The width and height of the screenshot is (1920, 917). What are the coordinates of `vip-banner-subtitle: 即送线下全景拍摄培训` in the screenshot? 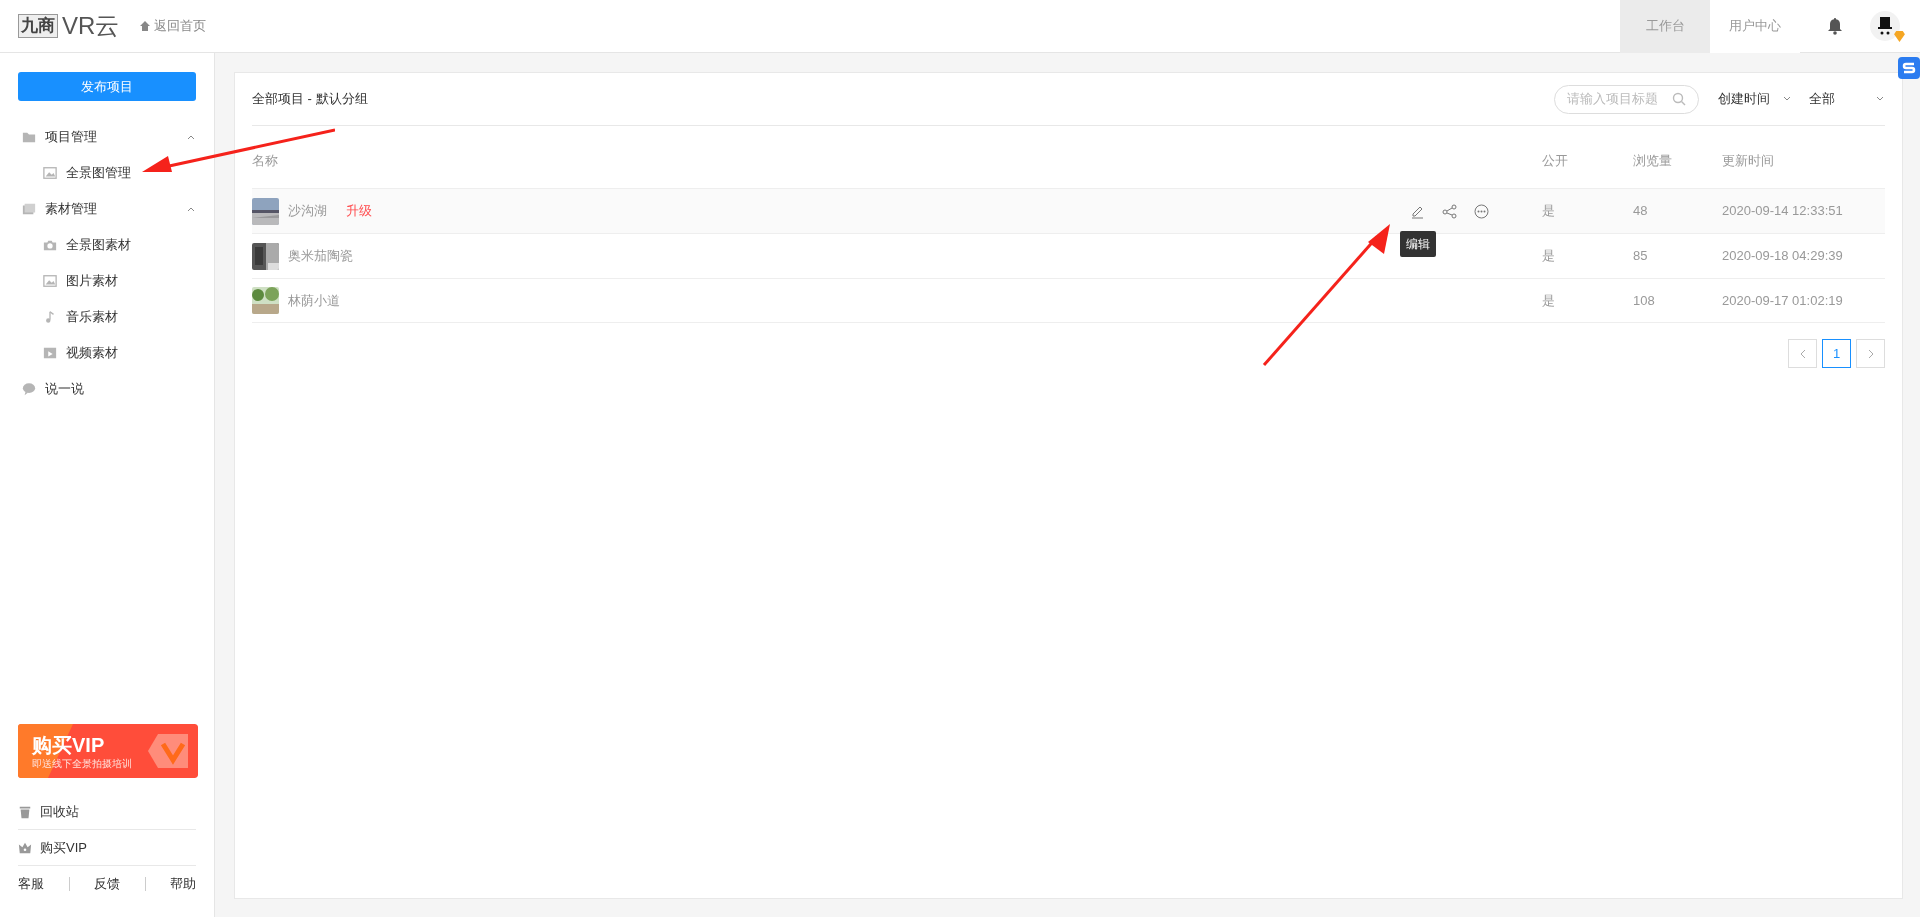 It's located at (82, 763).